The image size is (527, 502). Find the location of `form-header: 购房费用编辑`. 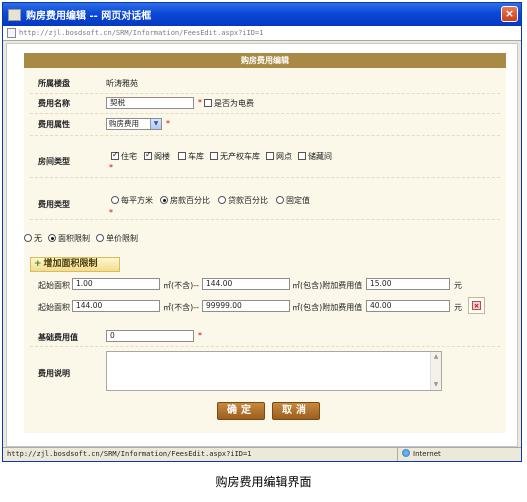

form-header: 购房费用编辑 is located at coordinates (265, 60).